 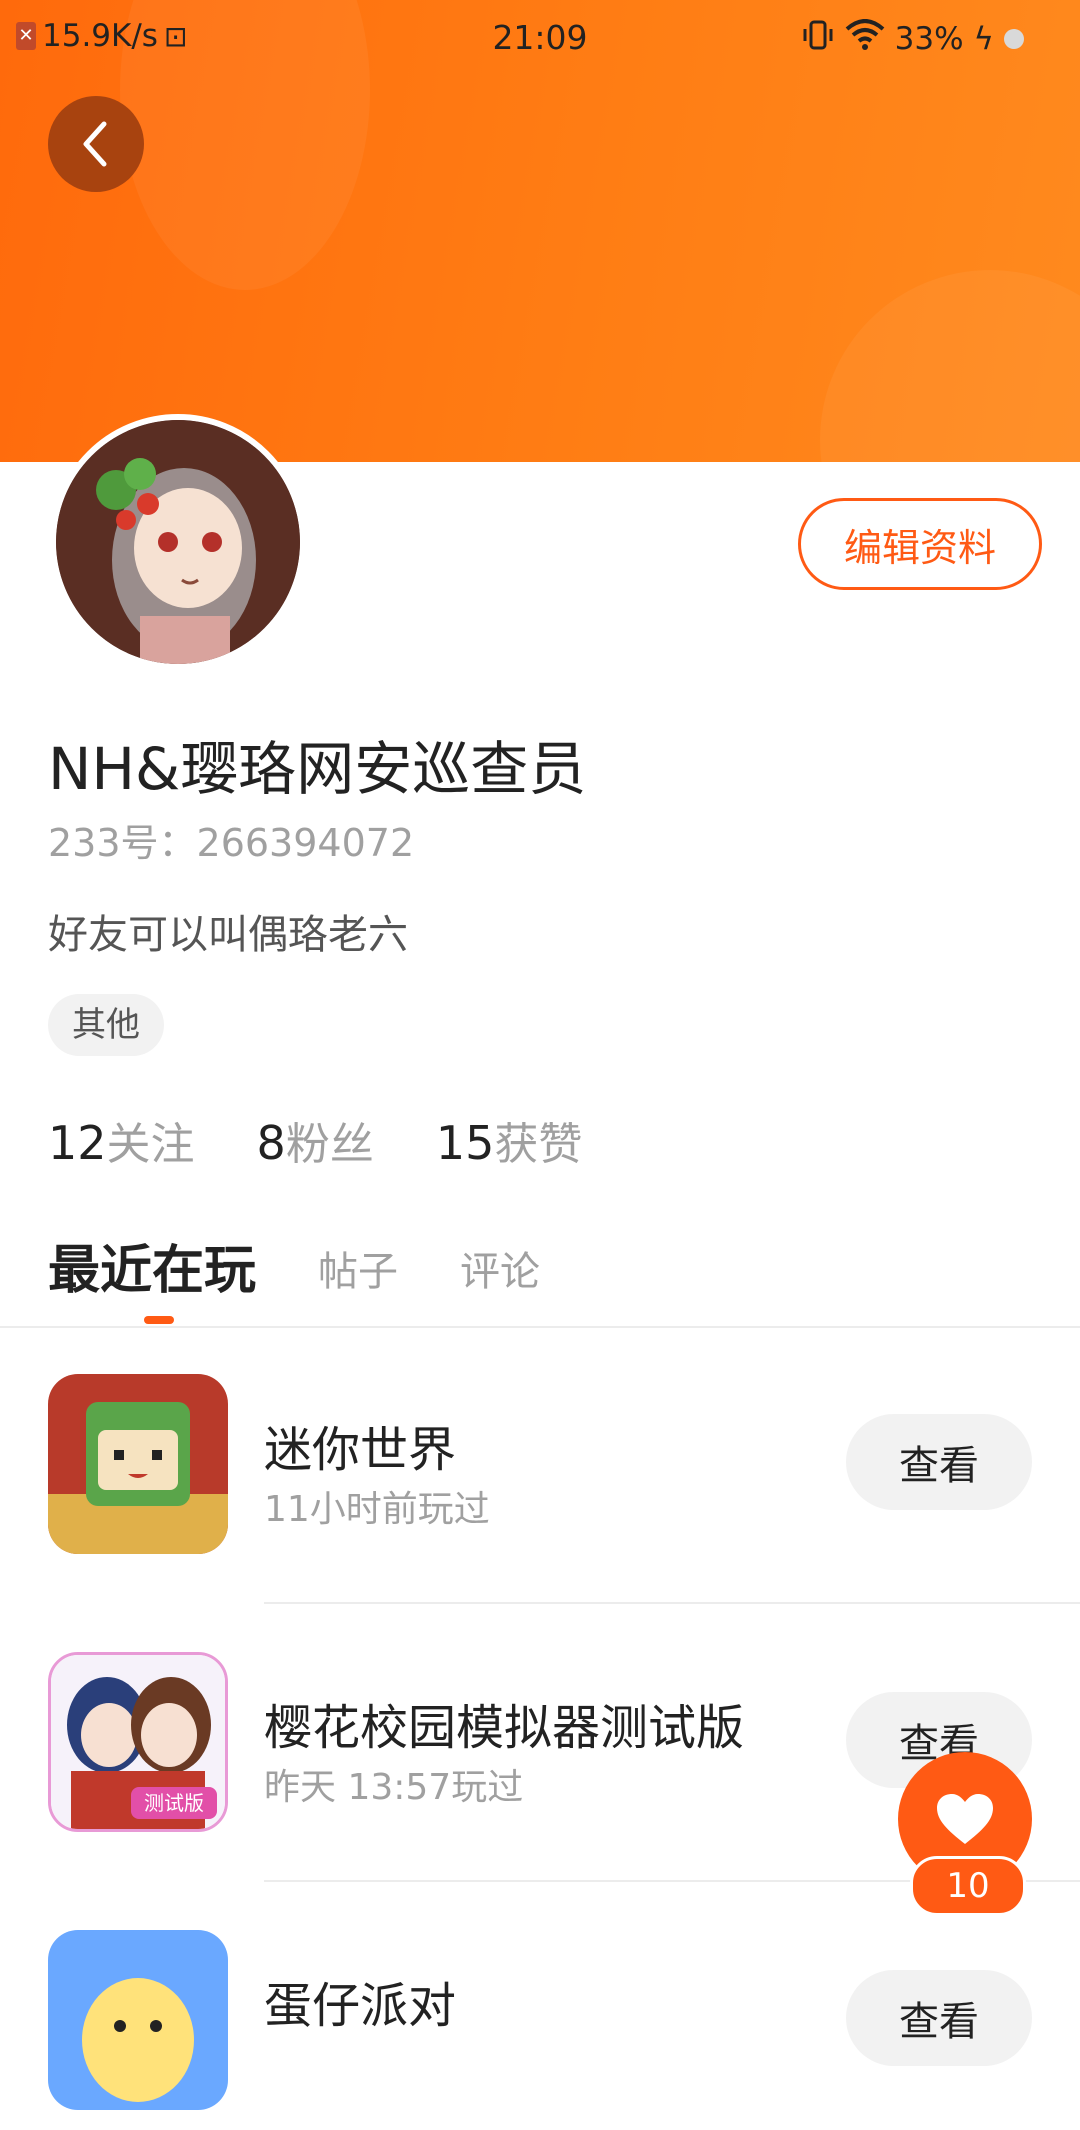 What do you see at coordinates (920, 544) in the screenshot?
I see `edit-profile-button: 编辑资料` at bounding box center [920, 544].